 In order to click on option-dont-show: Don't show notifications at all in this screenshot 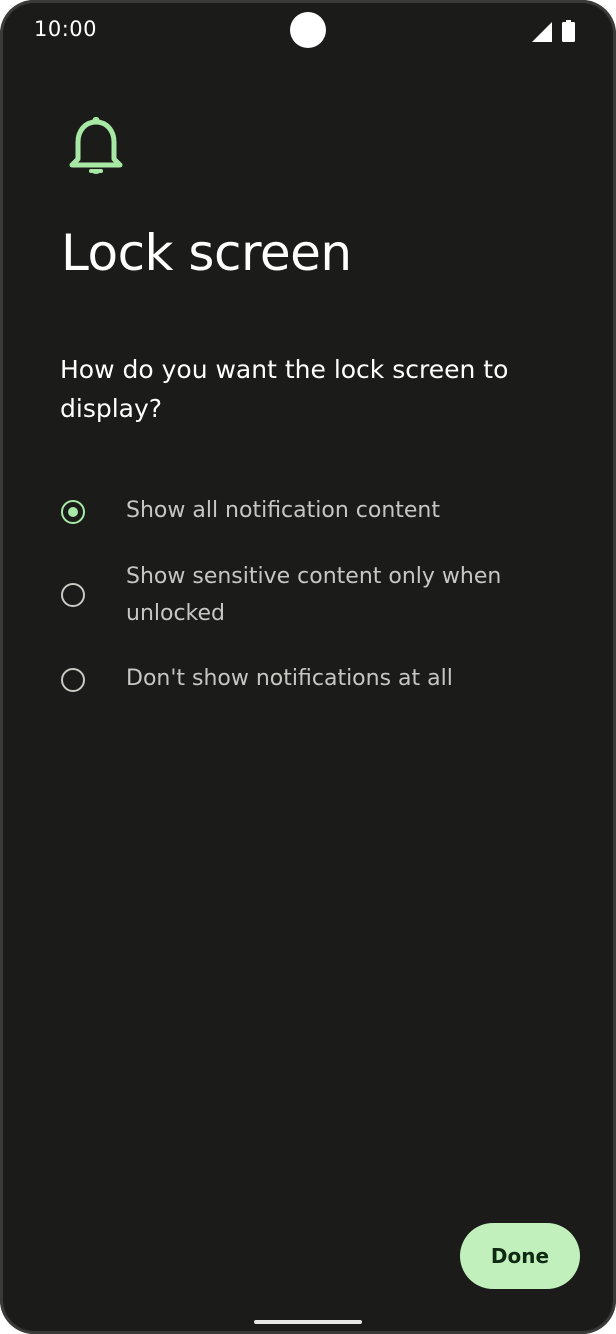, I will do `click(308, 680)`.